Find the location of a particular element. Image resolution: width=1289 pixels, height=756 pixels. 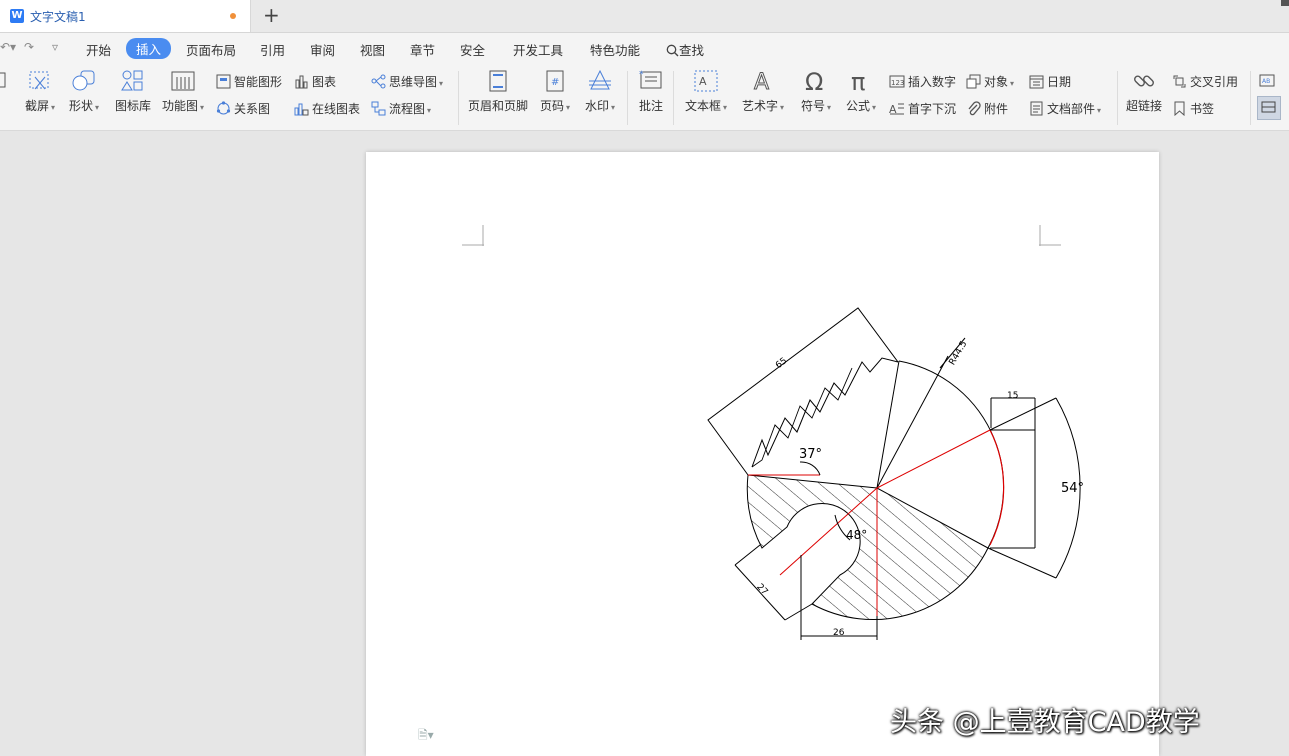

menu-home: 开始 is located at coordinates (98, 49).